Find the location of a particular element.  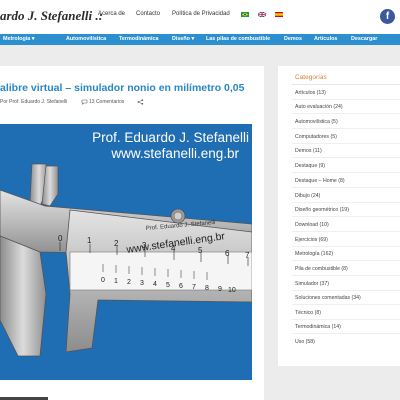

vernier-scale-label: 8 is located at coordinates (207, 288).